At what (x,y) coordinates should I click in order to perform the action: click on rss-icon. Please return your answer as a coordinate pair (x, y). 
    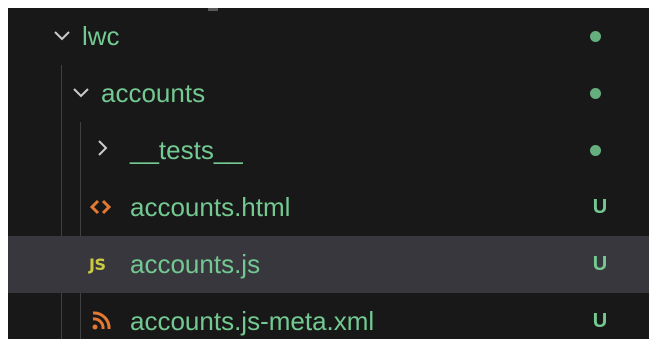
    Looking at the image, I should click on (101, 316).